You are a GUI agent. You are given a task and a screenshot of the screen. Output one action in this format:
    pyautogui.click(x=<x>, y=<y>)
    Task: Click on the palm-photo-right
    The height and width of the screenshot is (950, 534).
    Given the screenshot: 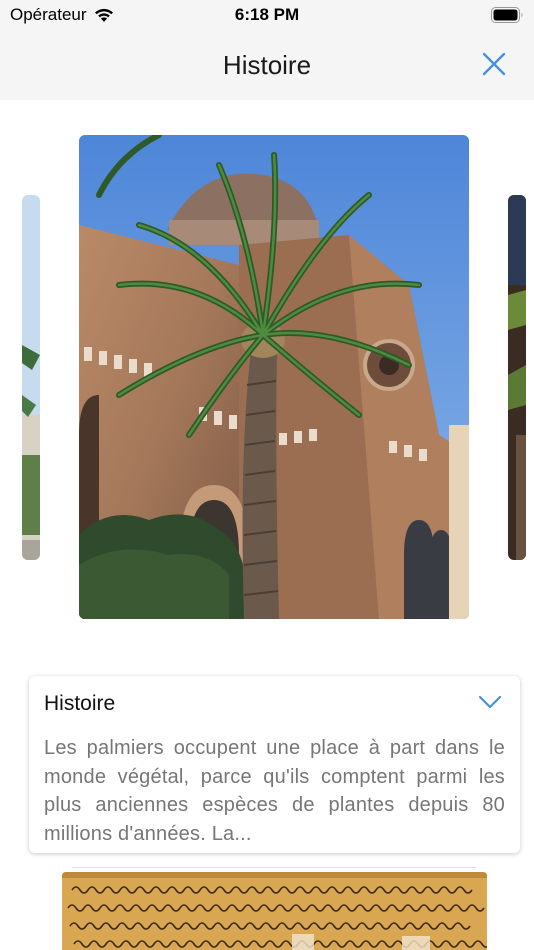 What is the action you would take?
    pyautogui.click(x=517, y=377)
    